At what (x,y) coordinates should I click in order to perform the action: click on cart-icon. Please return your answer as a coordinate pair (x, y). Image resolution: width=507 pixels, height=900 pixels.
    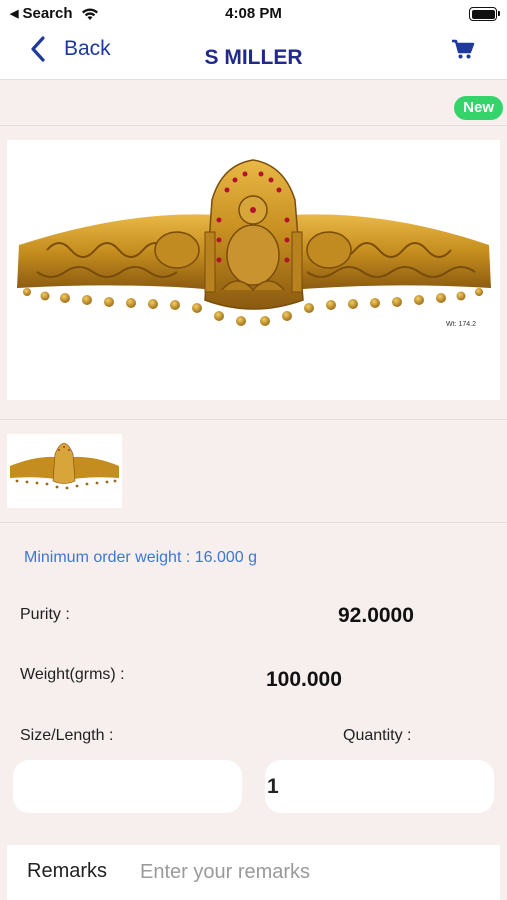
    Looking at the image, I should click on (463, 49).